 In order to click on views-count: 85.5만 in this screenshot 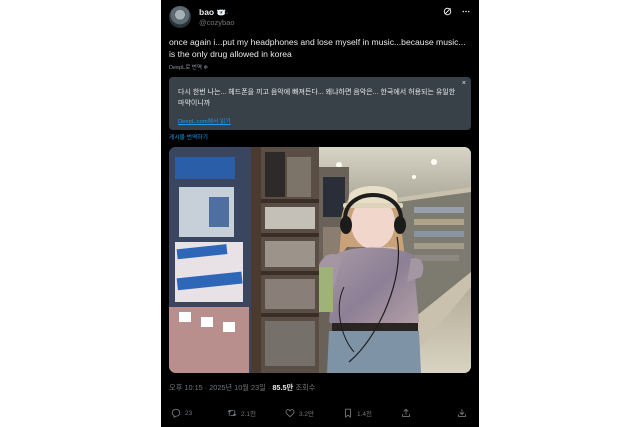, I will do `click(283, 387)`.